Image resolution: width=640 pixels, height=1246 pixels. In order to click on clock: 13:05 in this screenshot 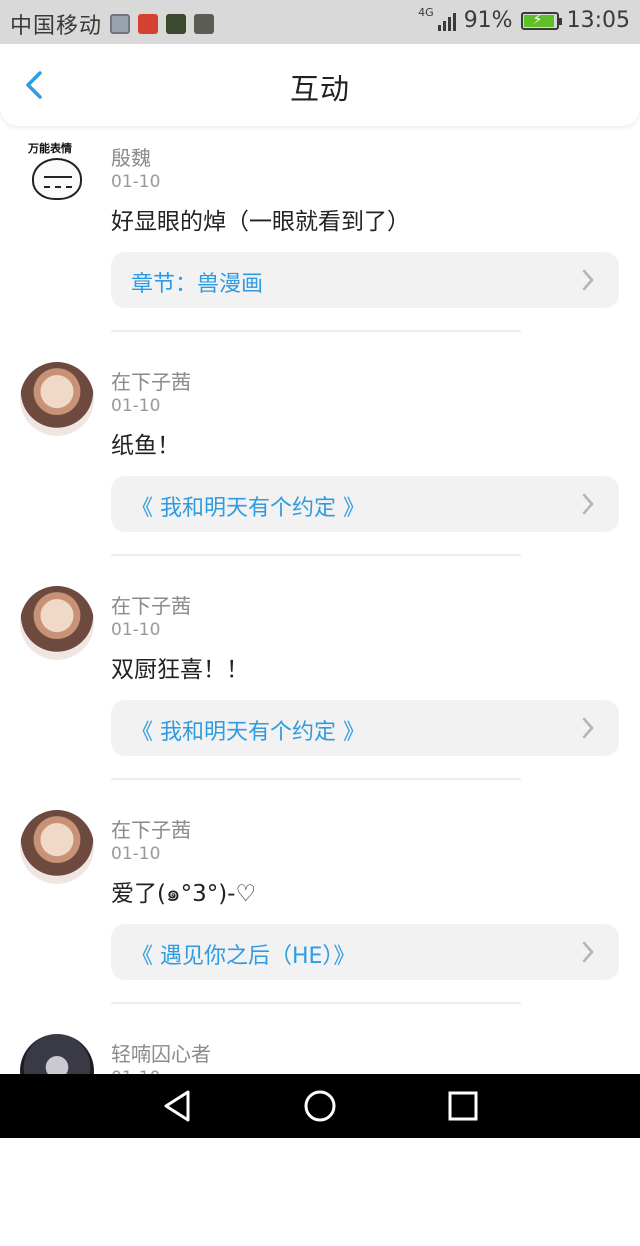, I will do `click(598, 20)`.